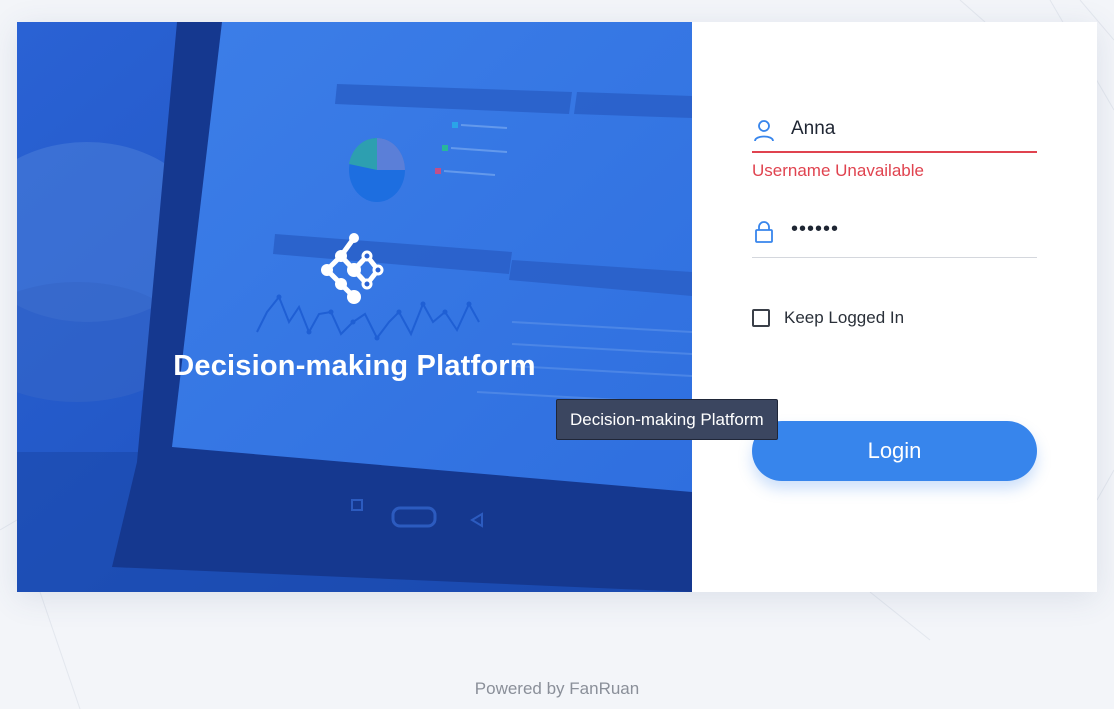 This screenshot has width=1114, height=709. I want to click on username-value: Anna, so click(813, 128).